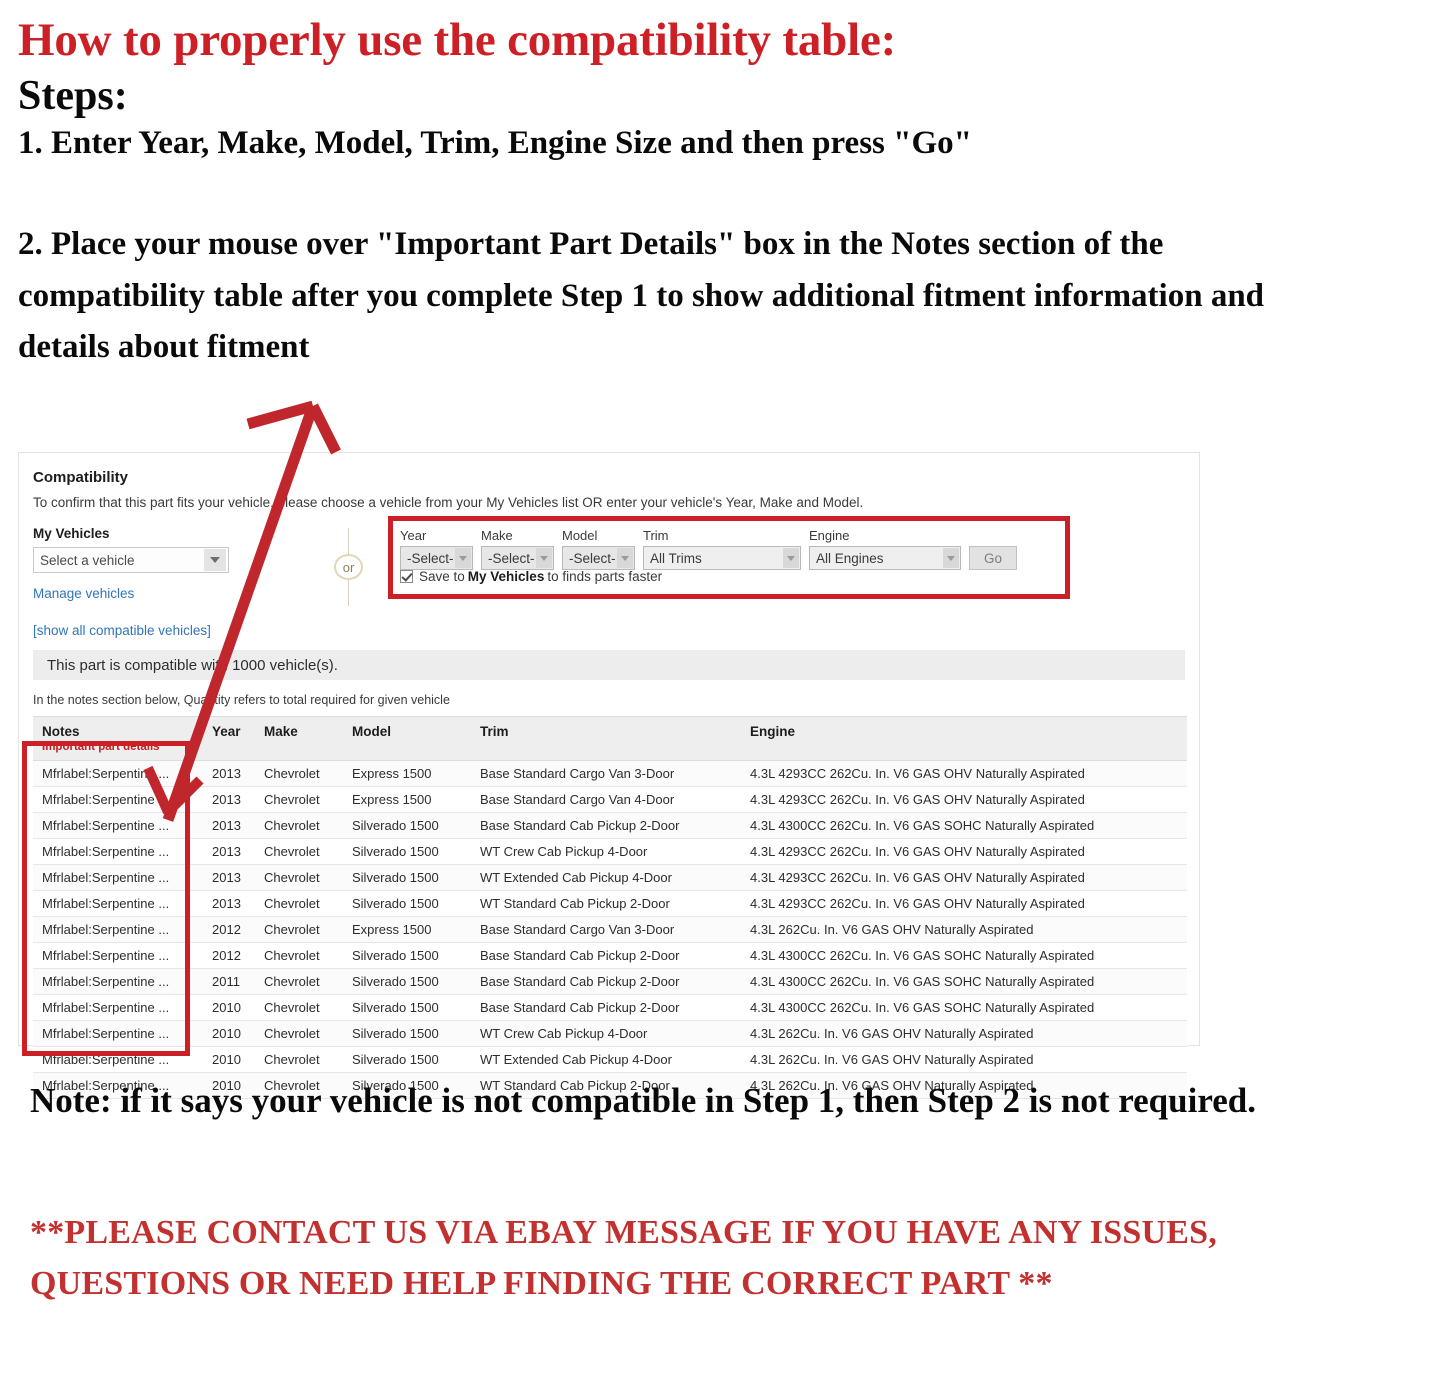  I want to click on make-label: Make, so click(497, 535).